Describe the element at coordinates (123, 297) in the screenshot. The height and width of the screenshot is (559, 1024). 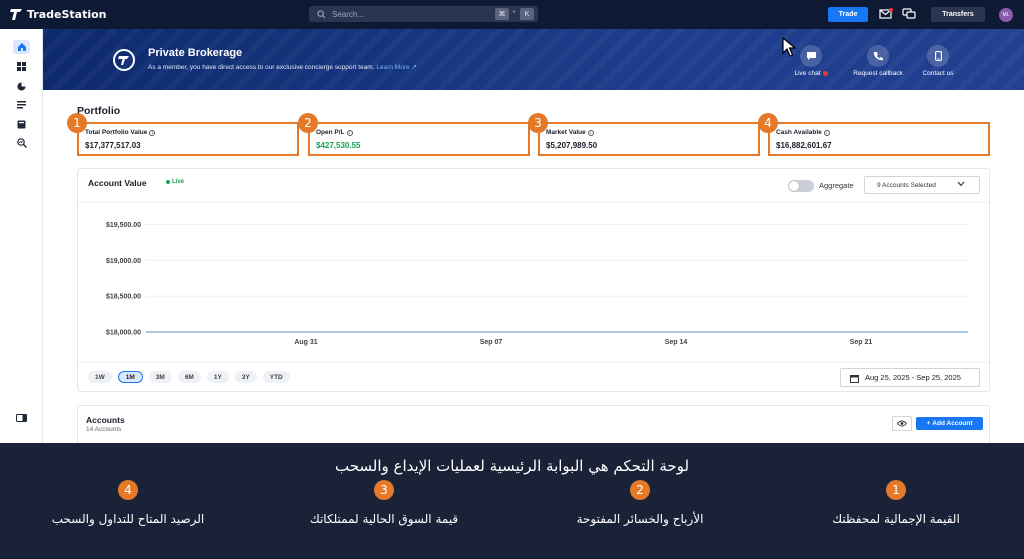
I see `y-tick-label: $18,500.00` at that location.